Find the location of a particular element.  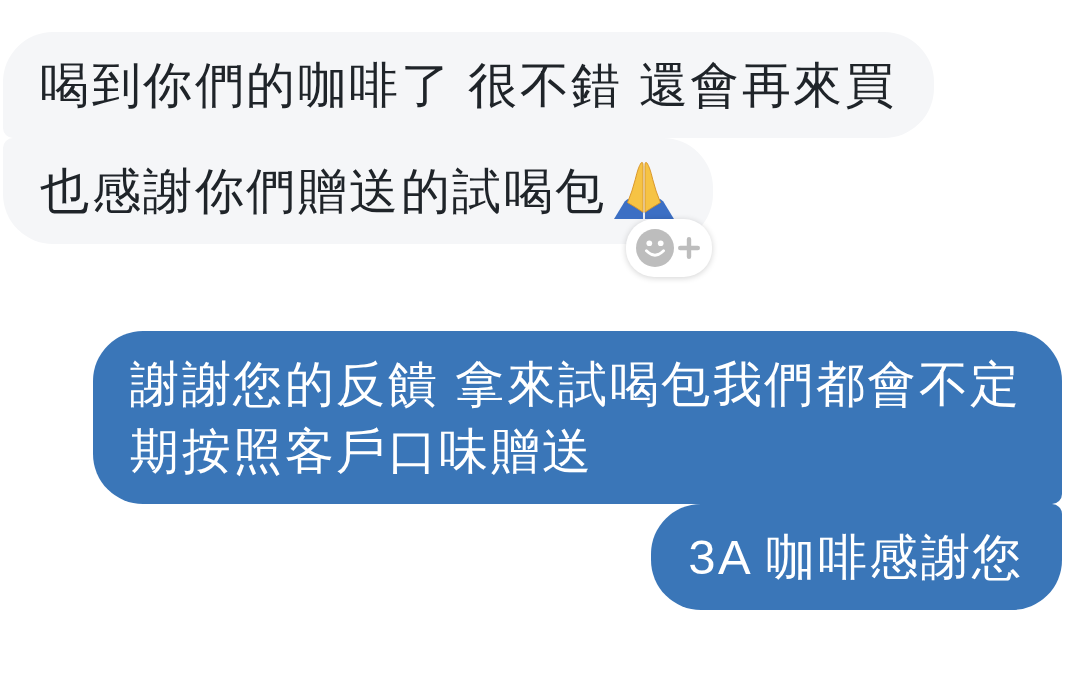

add-reaction-button is located at coordinates (668, 248).